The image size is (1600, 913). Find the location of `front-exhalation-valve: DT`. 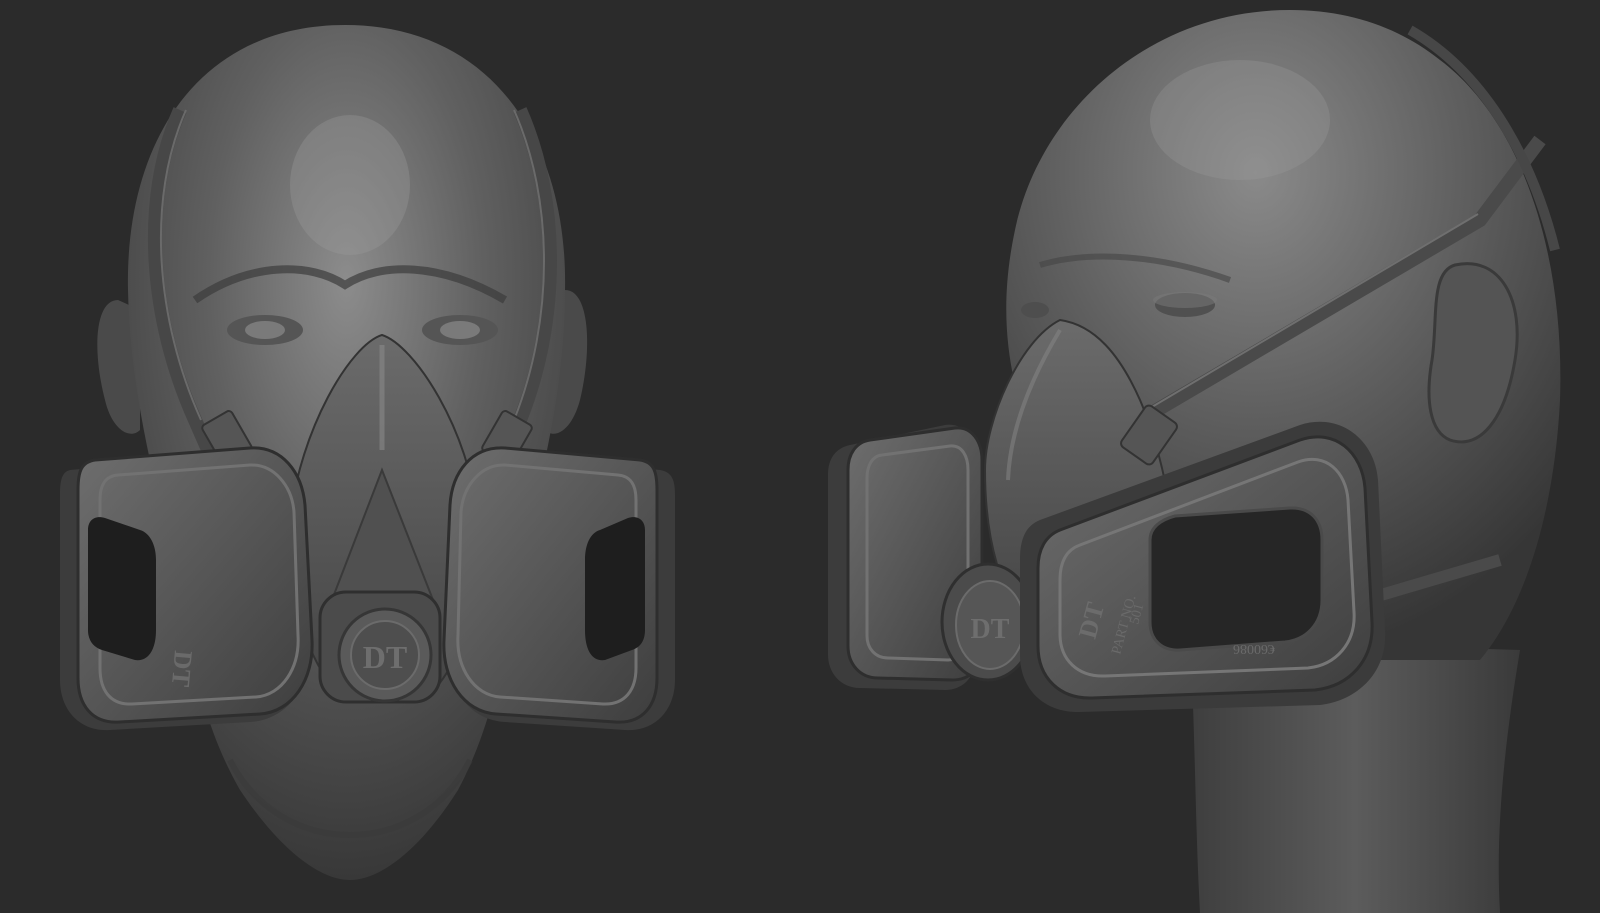

front-exhalation-valve: DT is located at coordinates (380, 647).